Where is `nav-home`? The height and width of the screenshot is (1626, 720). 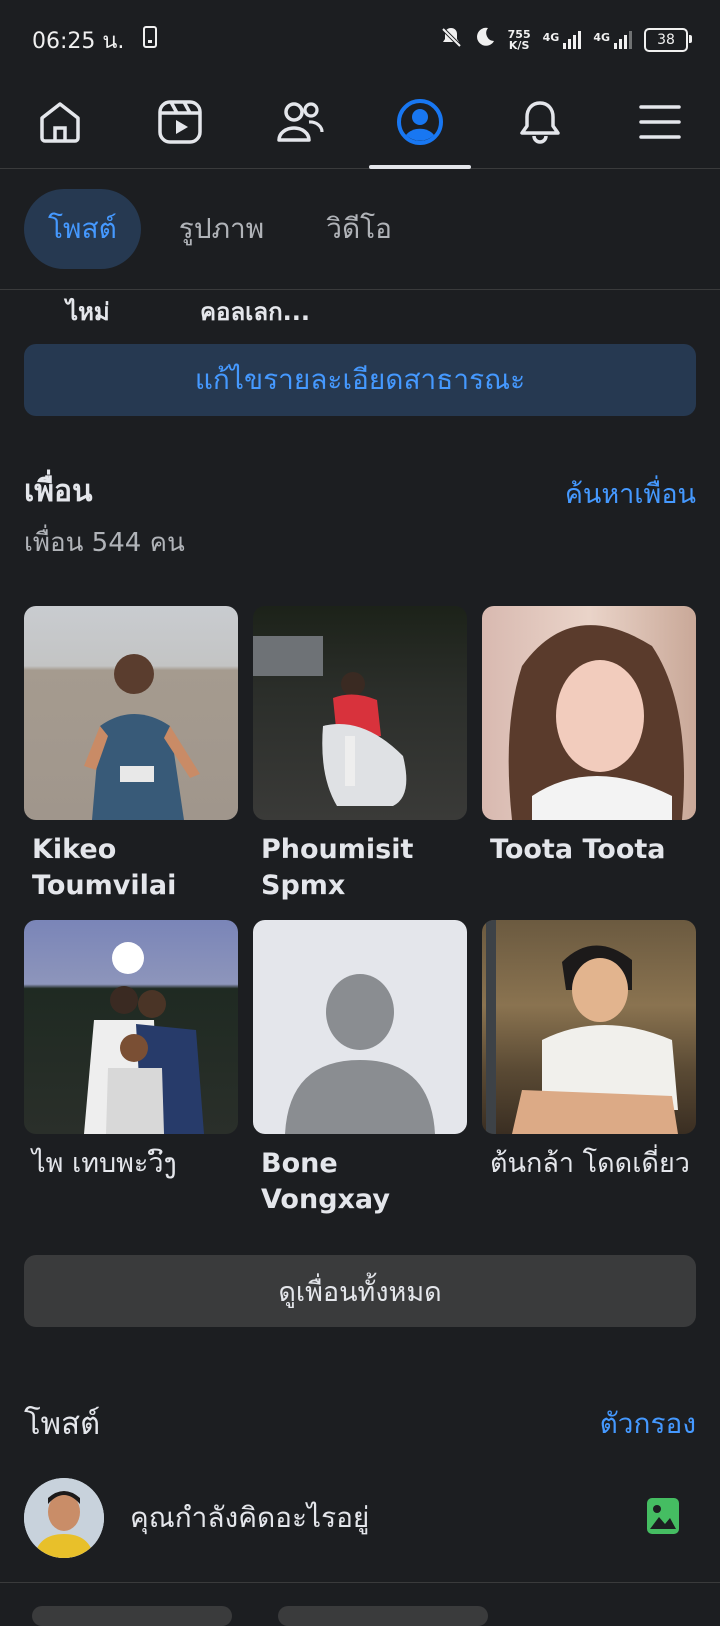
nav-home is located at coordinates (60, 124).